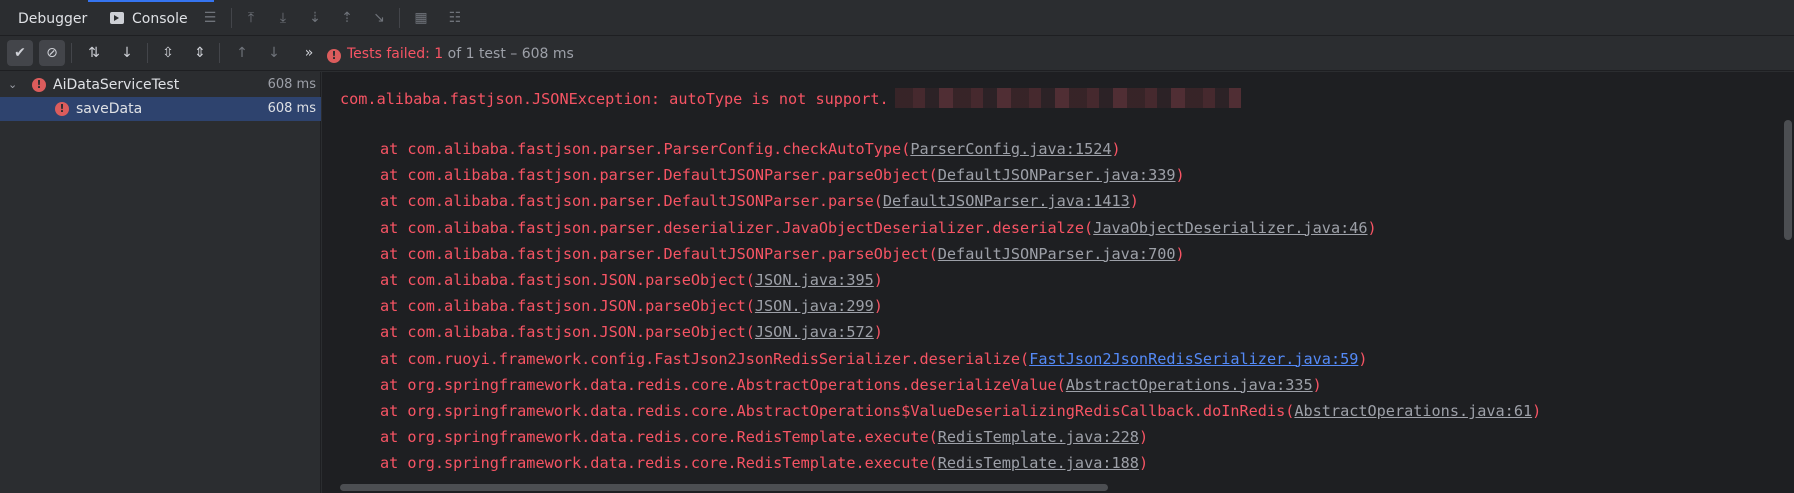 This screenshot has width=1794, height=493. I want to click on step-into-icon: ⇣, so click(315, 18).